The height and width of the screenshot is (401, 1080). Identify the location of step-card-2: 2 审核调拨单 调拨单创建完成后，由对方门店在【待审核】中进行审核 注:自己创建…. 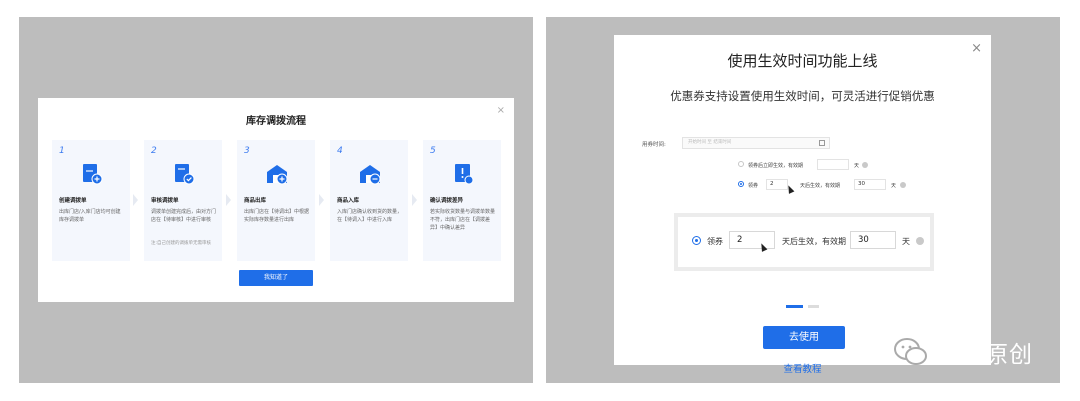
(183, 200).